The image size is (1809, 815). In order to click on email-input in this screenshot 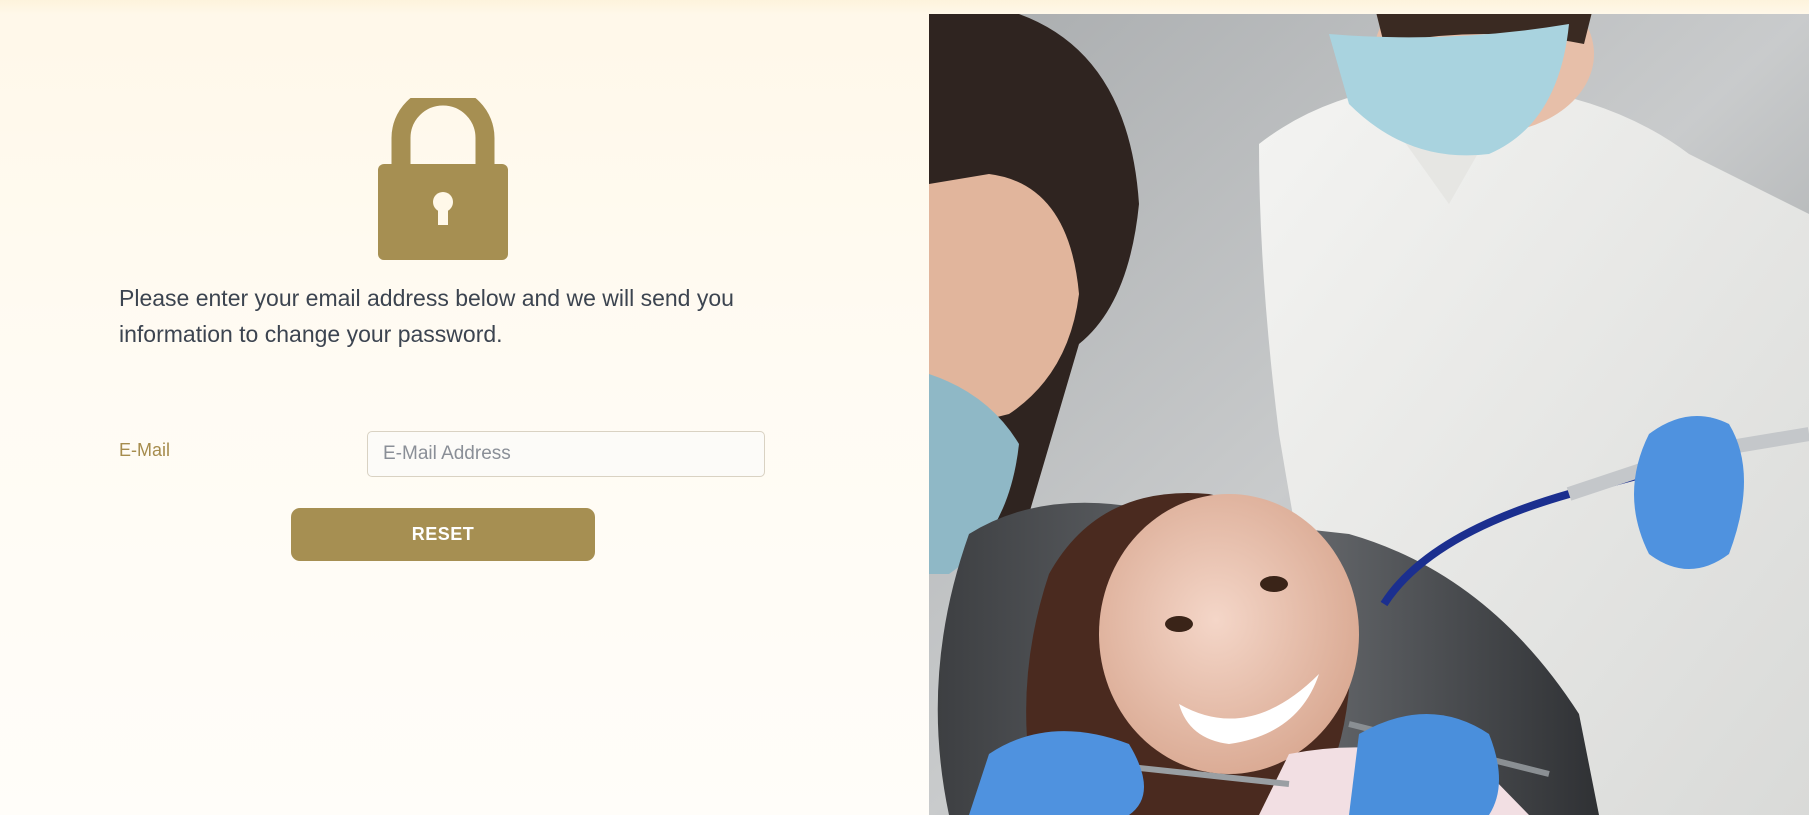, I will do `click(566, 454)`.